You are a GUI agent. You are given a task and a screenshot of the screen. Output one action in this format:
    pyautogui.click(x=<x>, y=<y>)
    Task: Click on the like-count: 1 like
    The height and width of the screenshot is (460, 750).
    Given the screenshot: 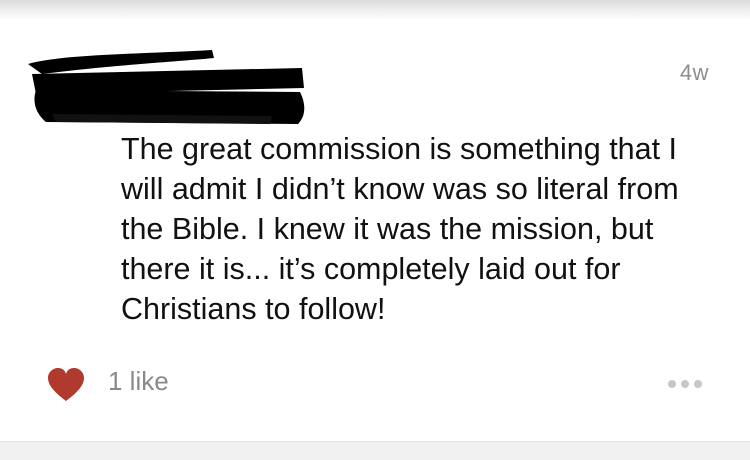 What is the action you would take?
    pyautogui.click(x=138, y=381)
    